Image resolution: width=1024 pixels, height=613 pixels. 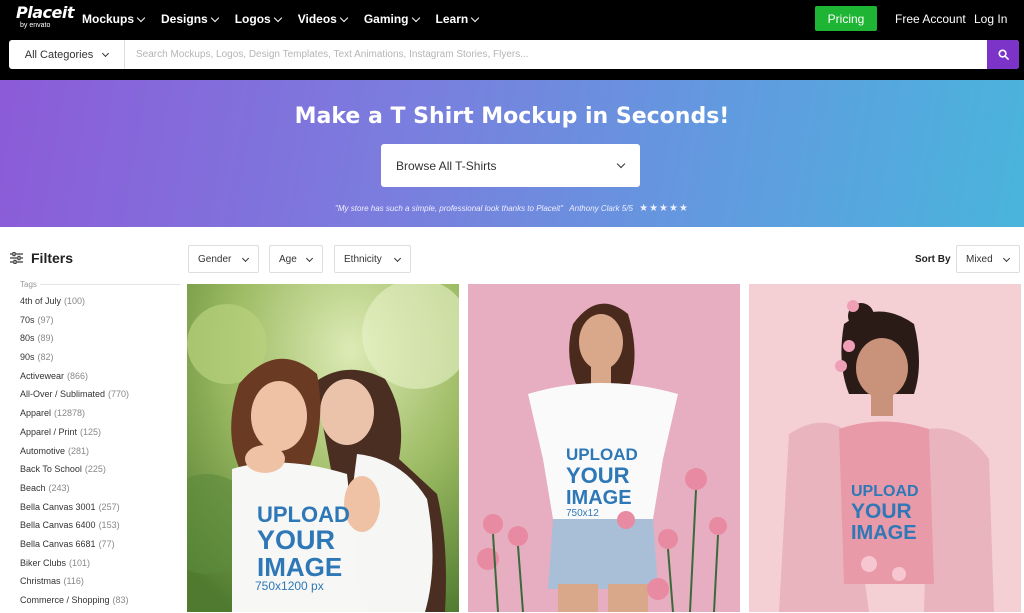 What do you see at coordinates (45, 357) in the screenshot?
I see `tag-count: (82)` at bounding box center [45, 357].